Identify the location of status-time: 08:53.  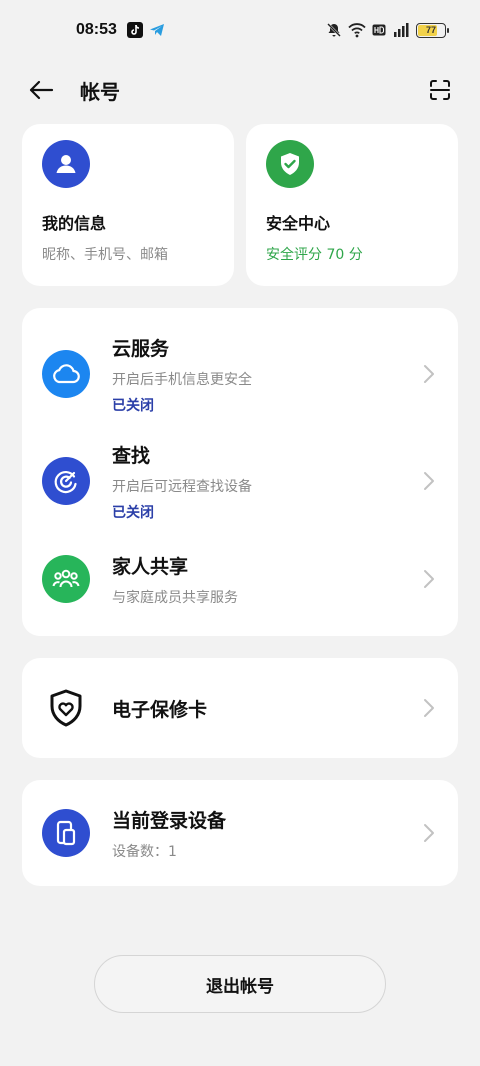
(96, 29).